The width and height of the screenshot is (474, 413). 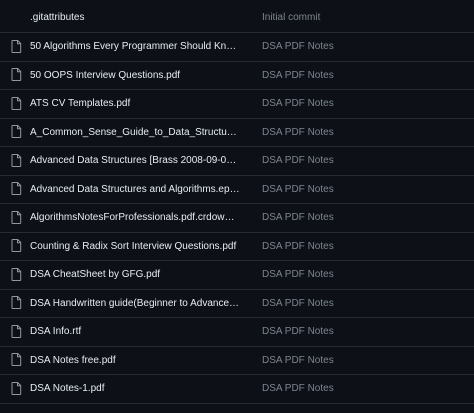 I want to click on file-row: DSA Info.rtf DSA PDF Notes, so click(x=237, y=332).